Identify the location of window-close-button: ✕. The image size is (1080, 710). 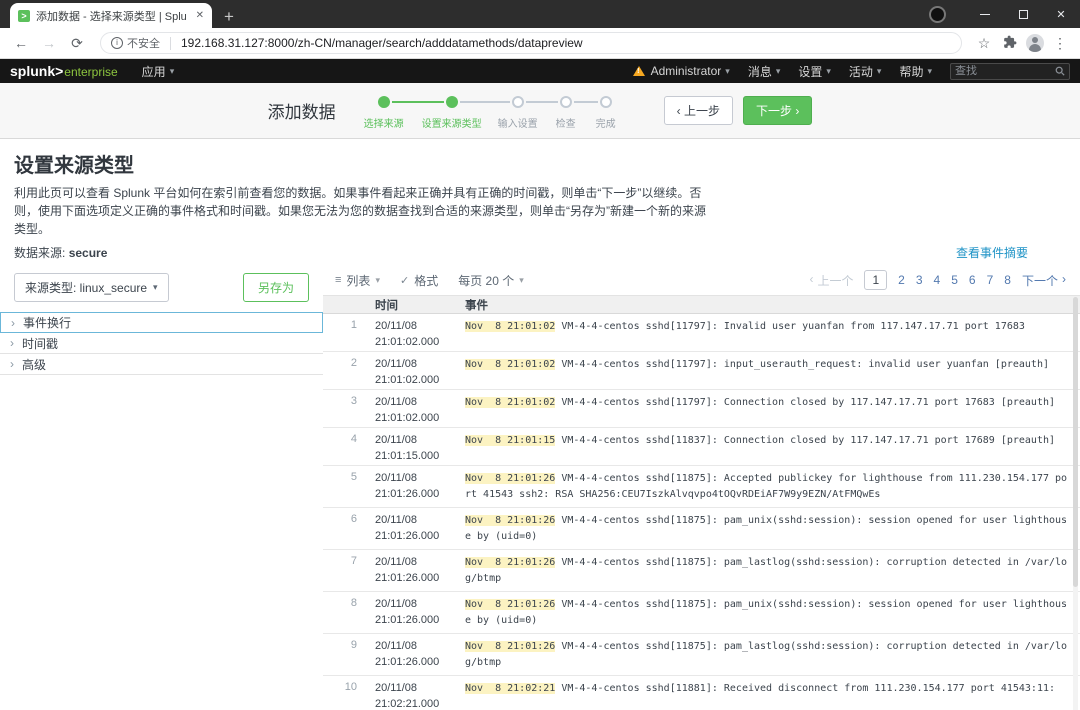
(1061, 14).